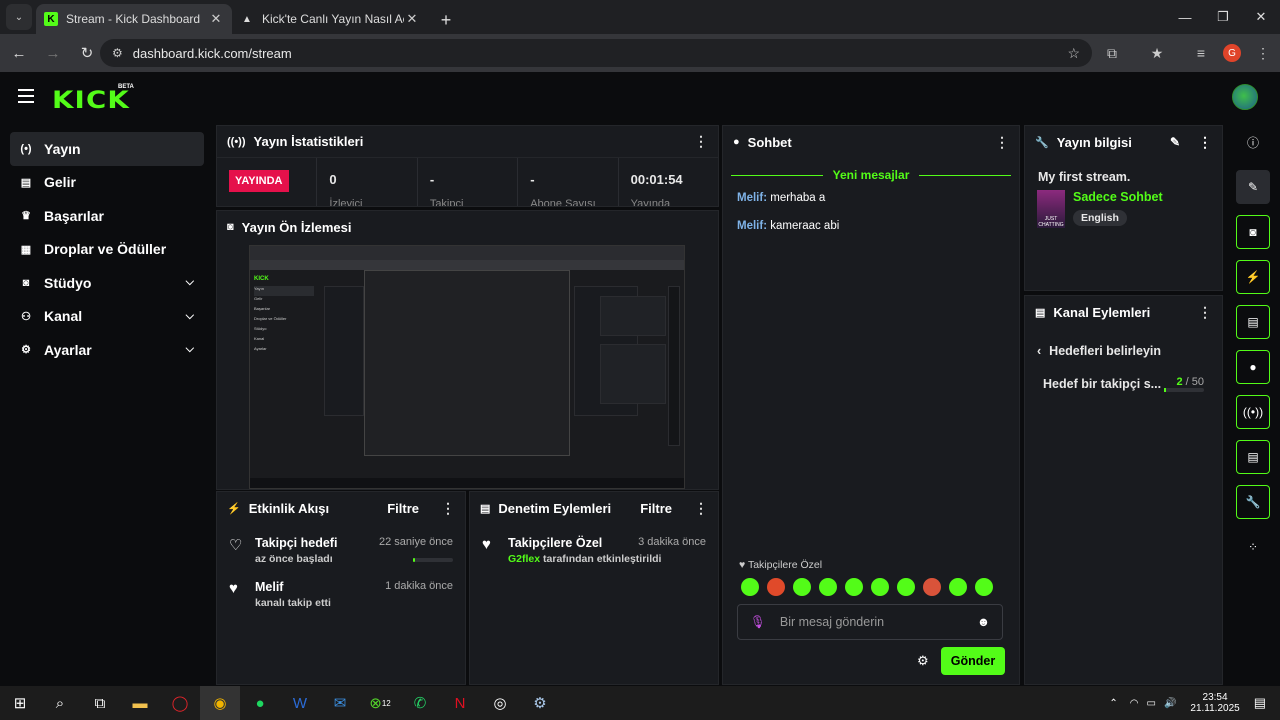  What do you see at coordinates (100, 703) in the screenshot?
I see `task-view-icon: ⧉` at bounding box center [100, 703].